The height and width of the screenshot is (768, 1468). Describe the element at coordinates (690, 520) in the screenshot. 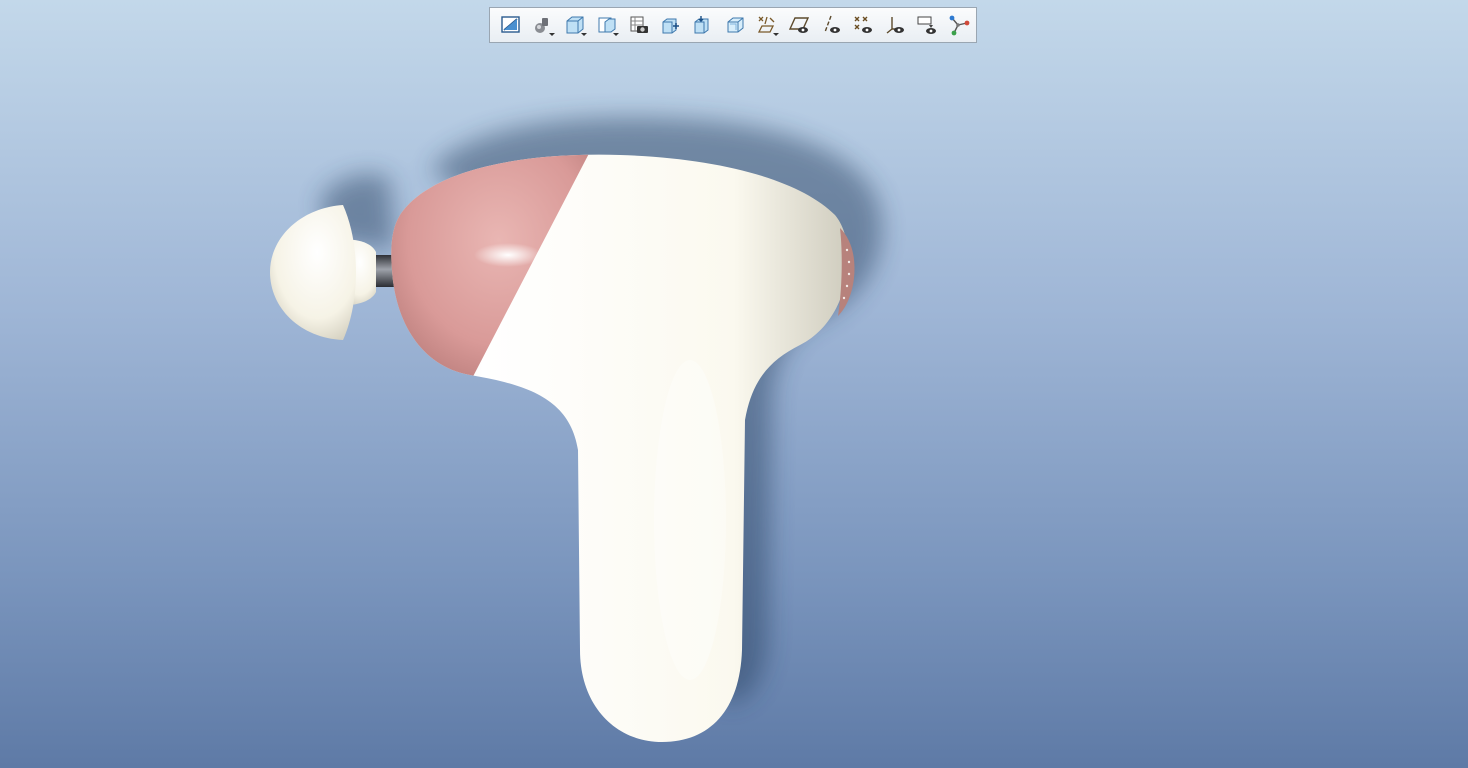

I see `grip-highlight` at that location.